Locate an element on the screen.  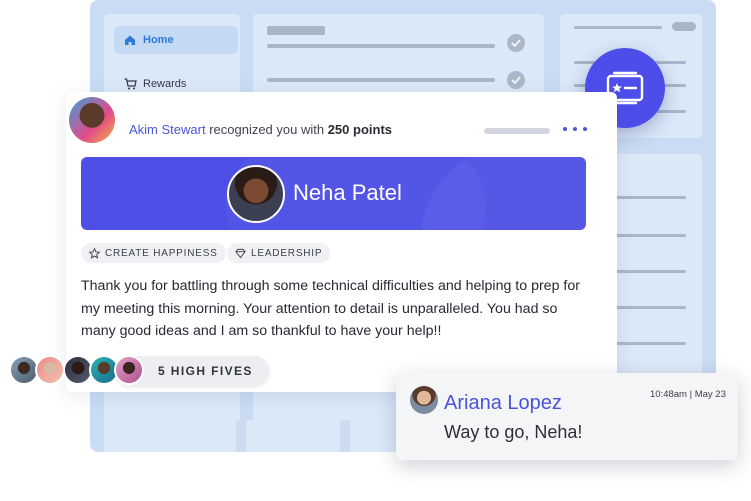
high-fives-count: 5 HIGH FIVES is located at coordinates (205, 371).